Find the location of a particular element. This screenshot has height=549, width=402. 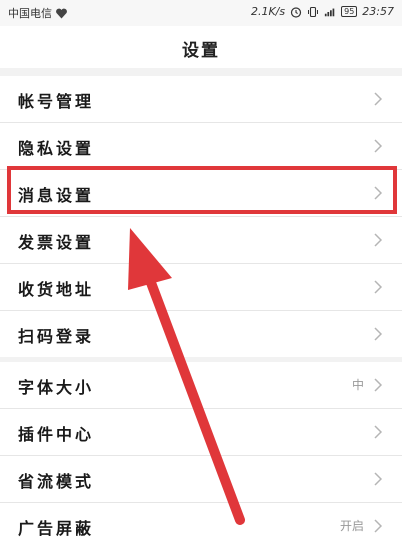

vibrate-icon is located at coordinates (313, 11).